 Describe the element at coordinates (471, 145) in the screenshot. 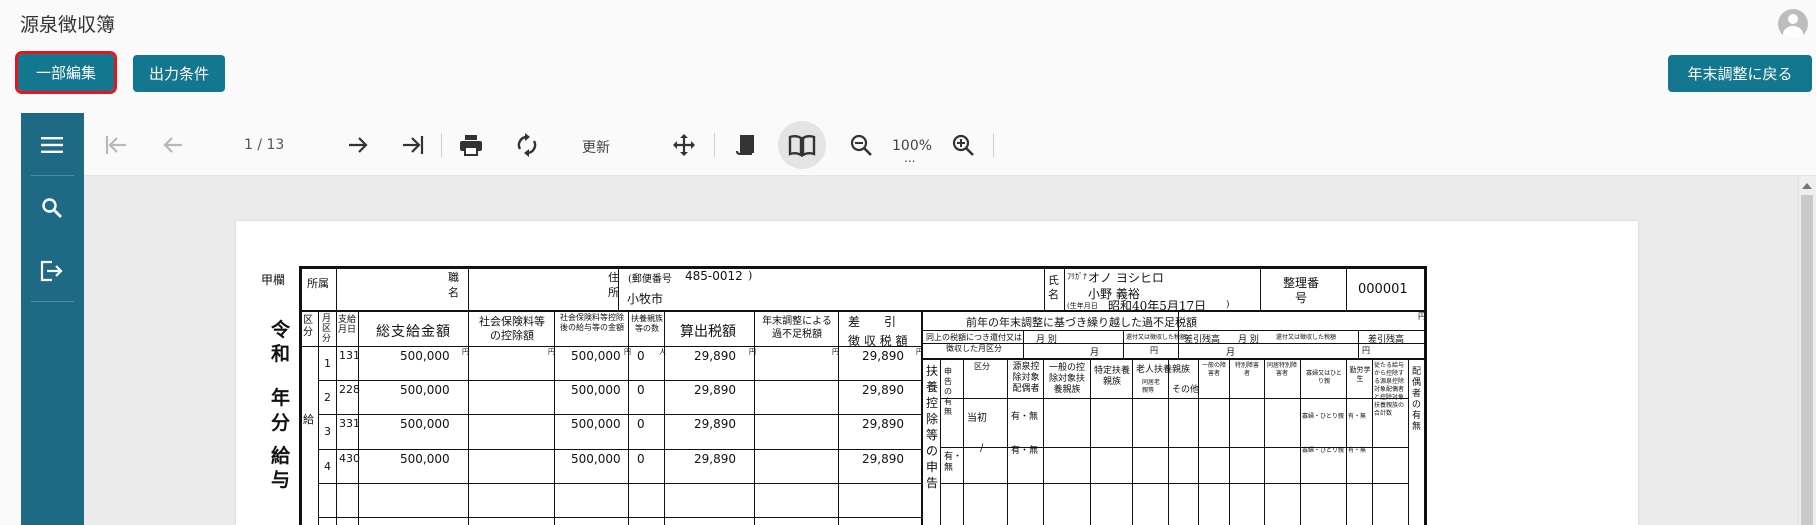

I see `print-icon` at that location.